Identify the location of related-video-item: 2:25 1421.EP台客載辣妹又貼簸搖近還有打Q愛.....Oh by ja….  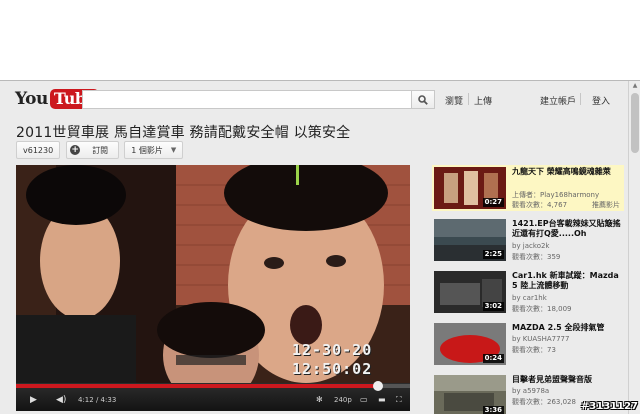
(528, 240).